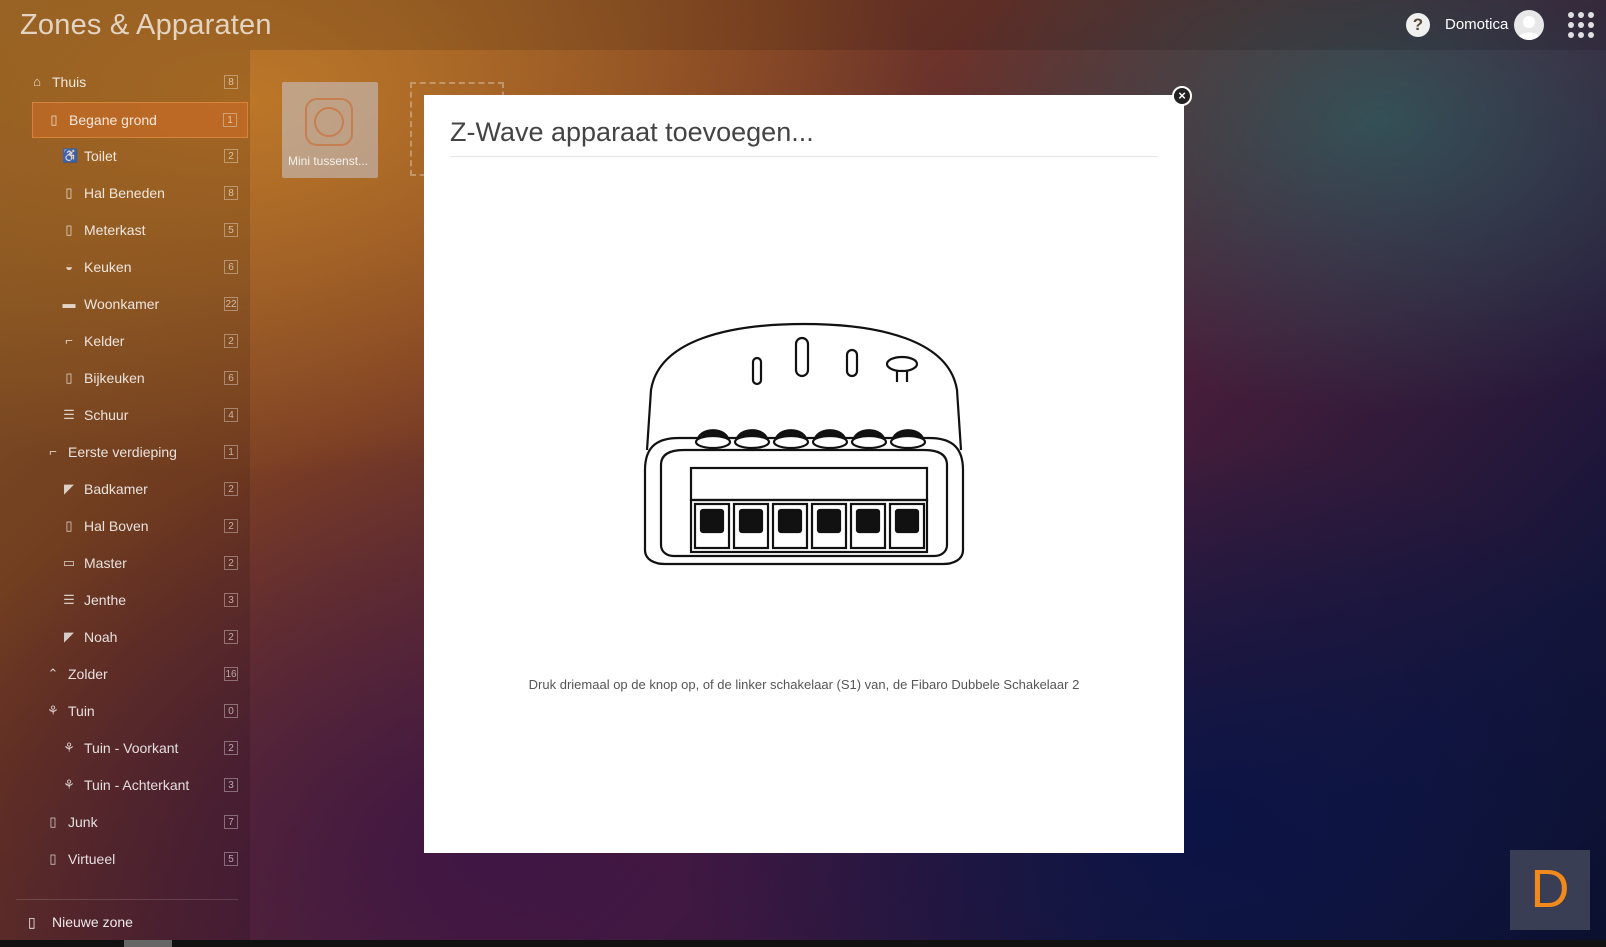 This screenshot has height=947, width=1606. I want to click on sidebar-item-bijkeuken: ▯ Bijkeuken 6, so click(132, 378).